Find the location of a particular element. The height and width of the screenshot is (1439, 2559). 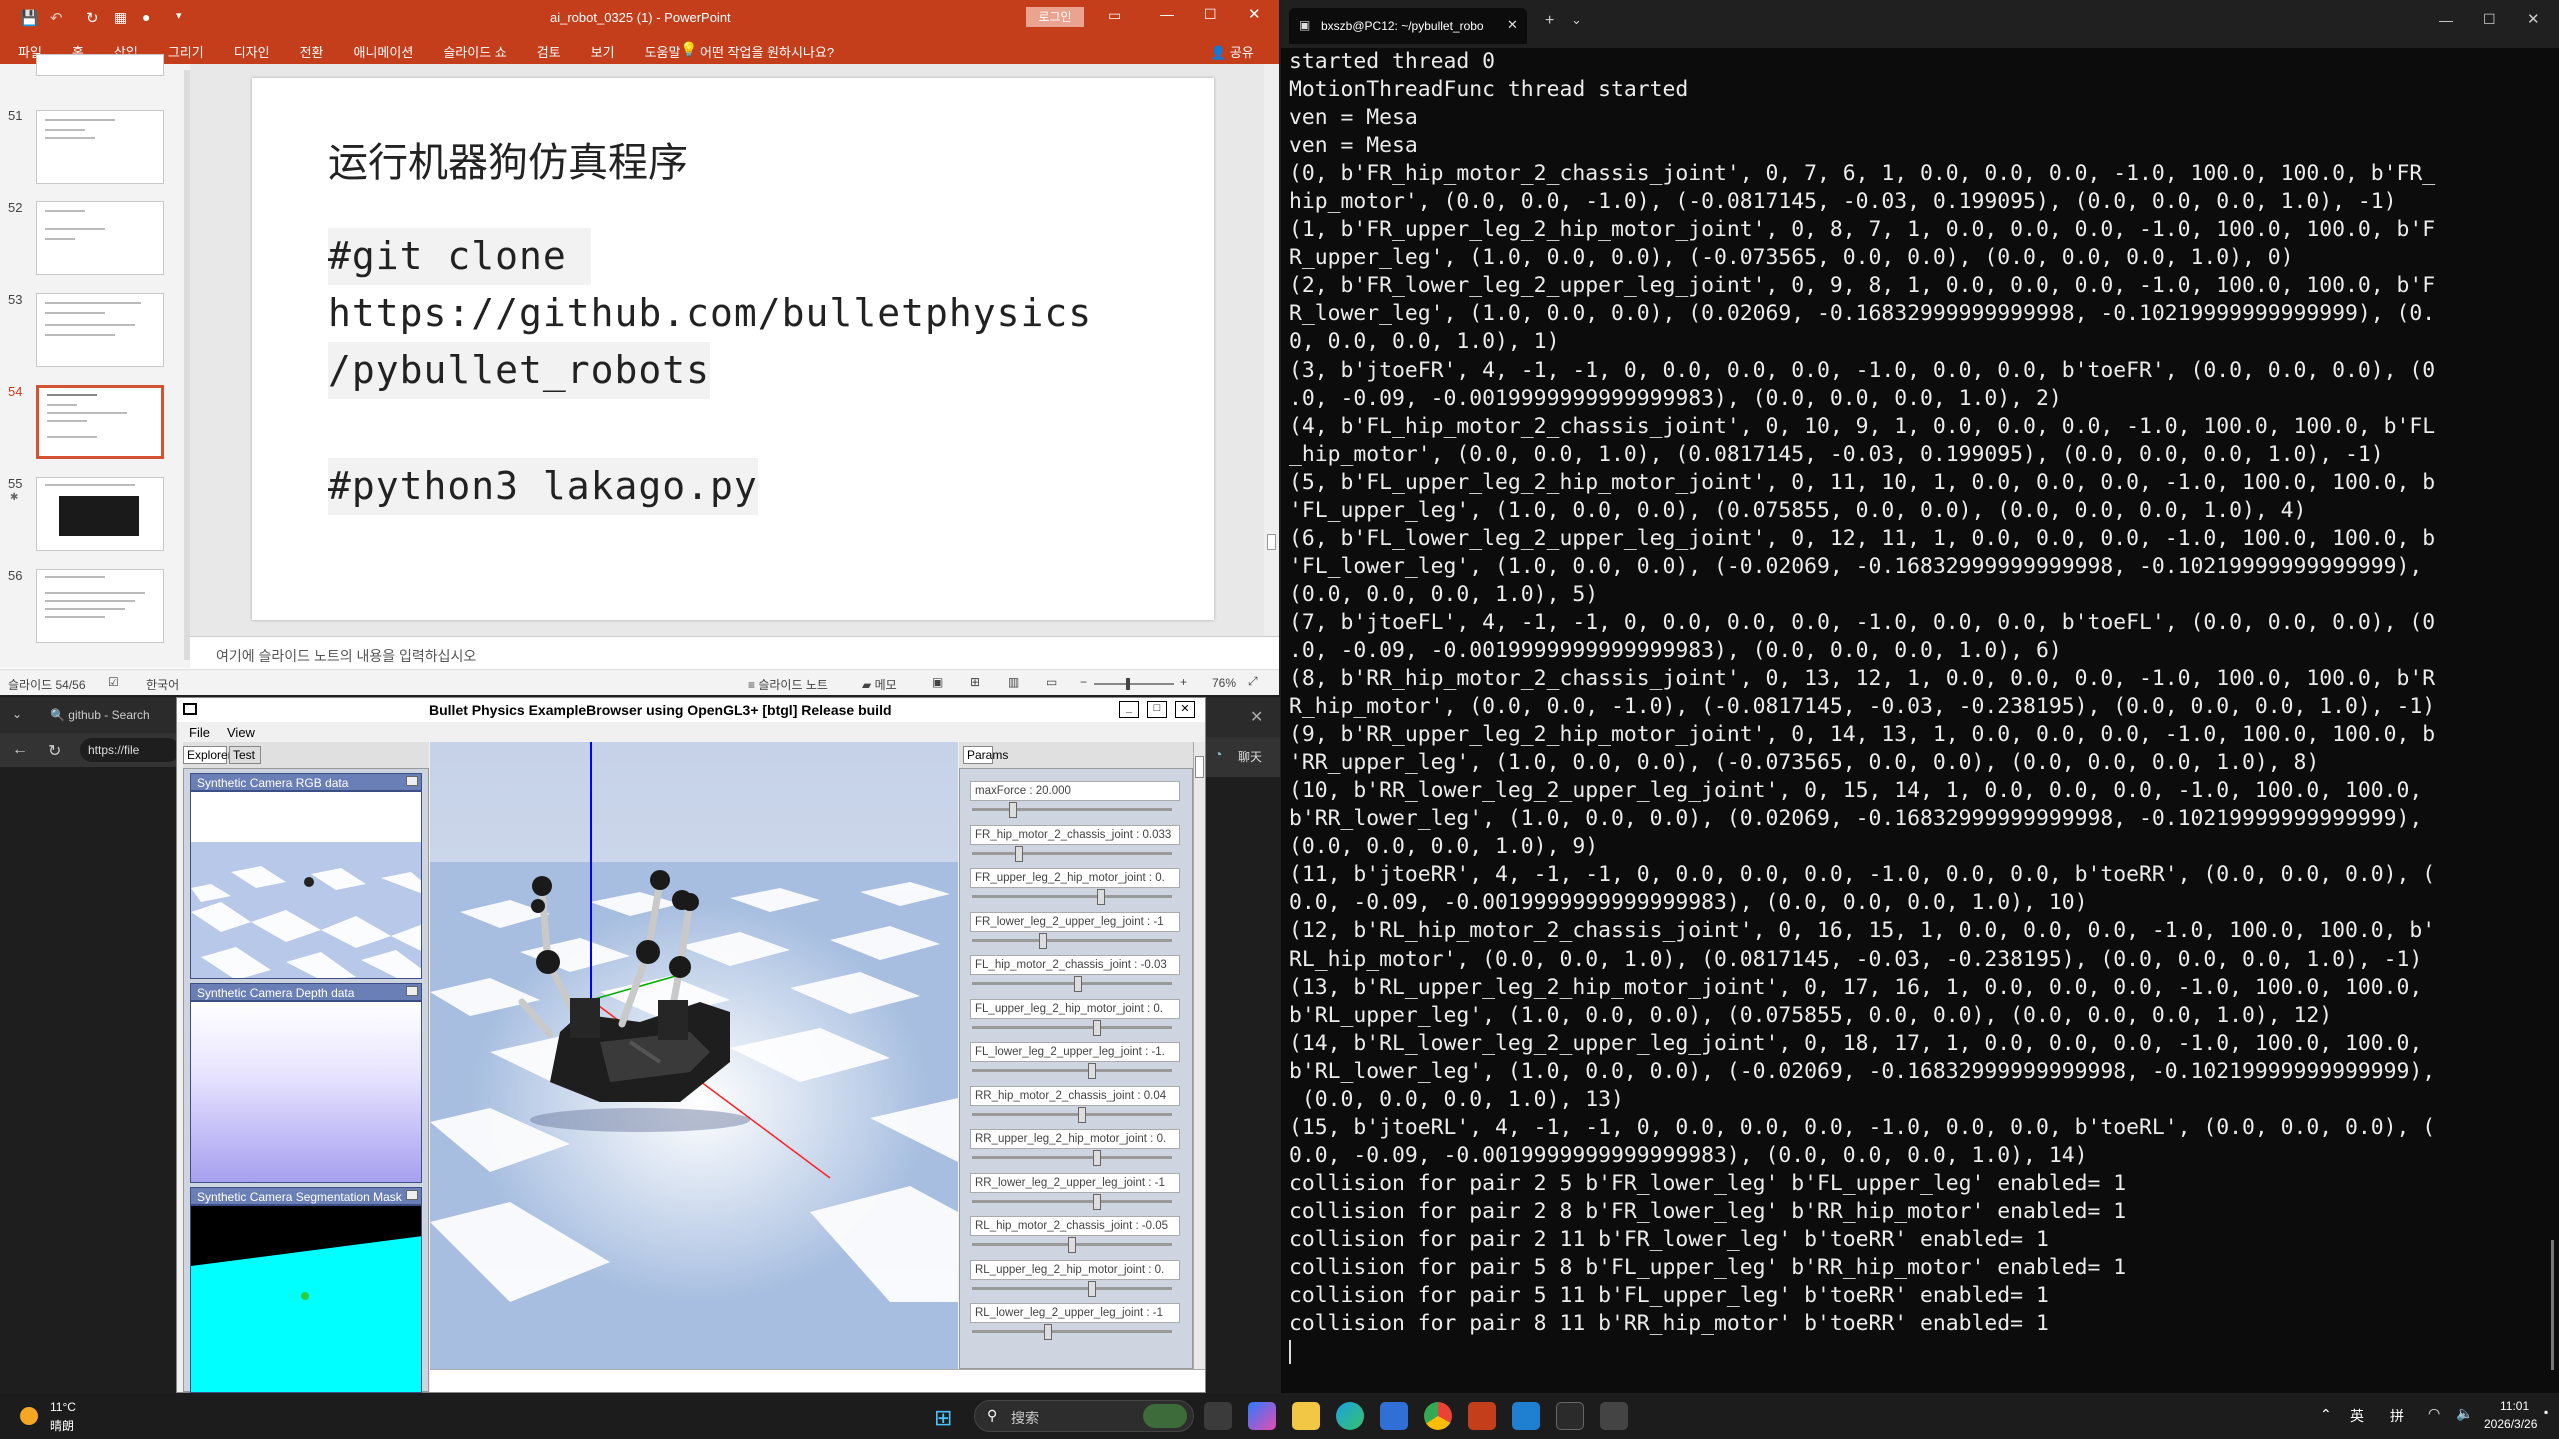

menu-item: 검토 is located at coordinates (549, 51).